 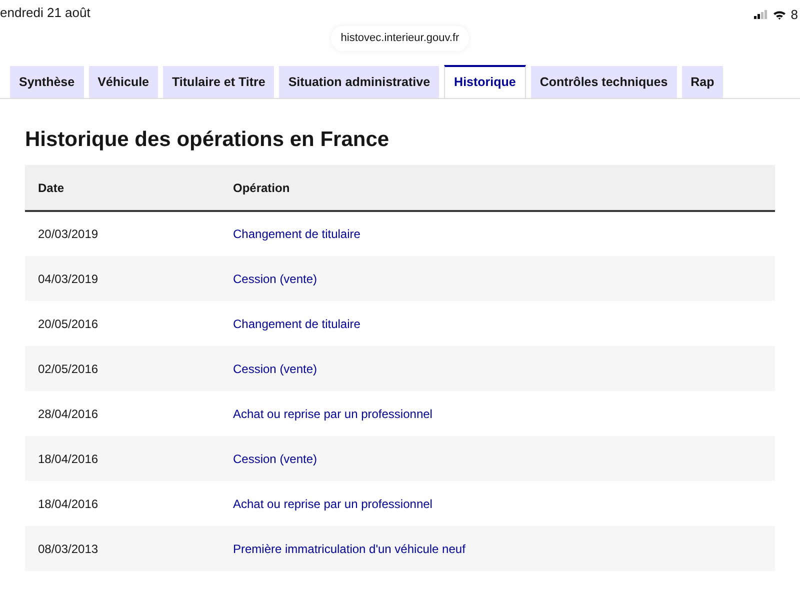 I want to click on tab: Rap, so click(x=703, y=82).